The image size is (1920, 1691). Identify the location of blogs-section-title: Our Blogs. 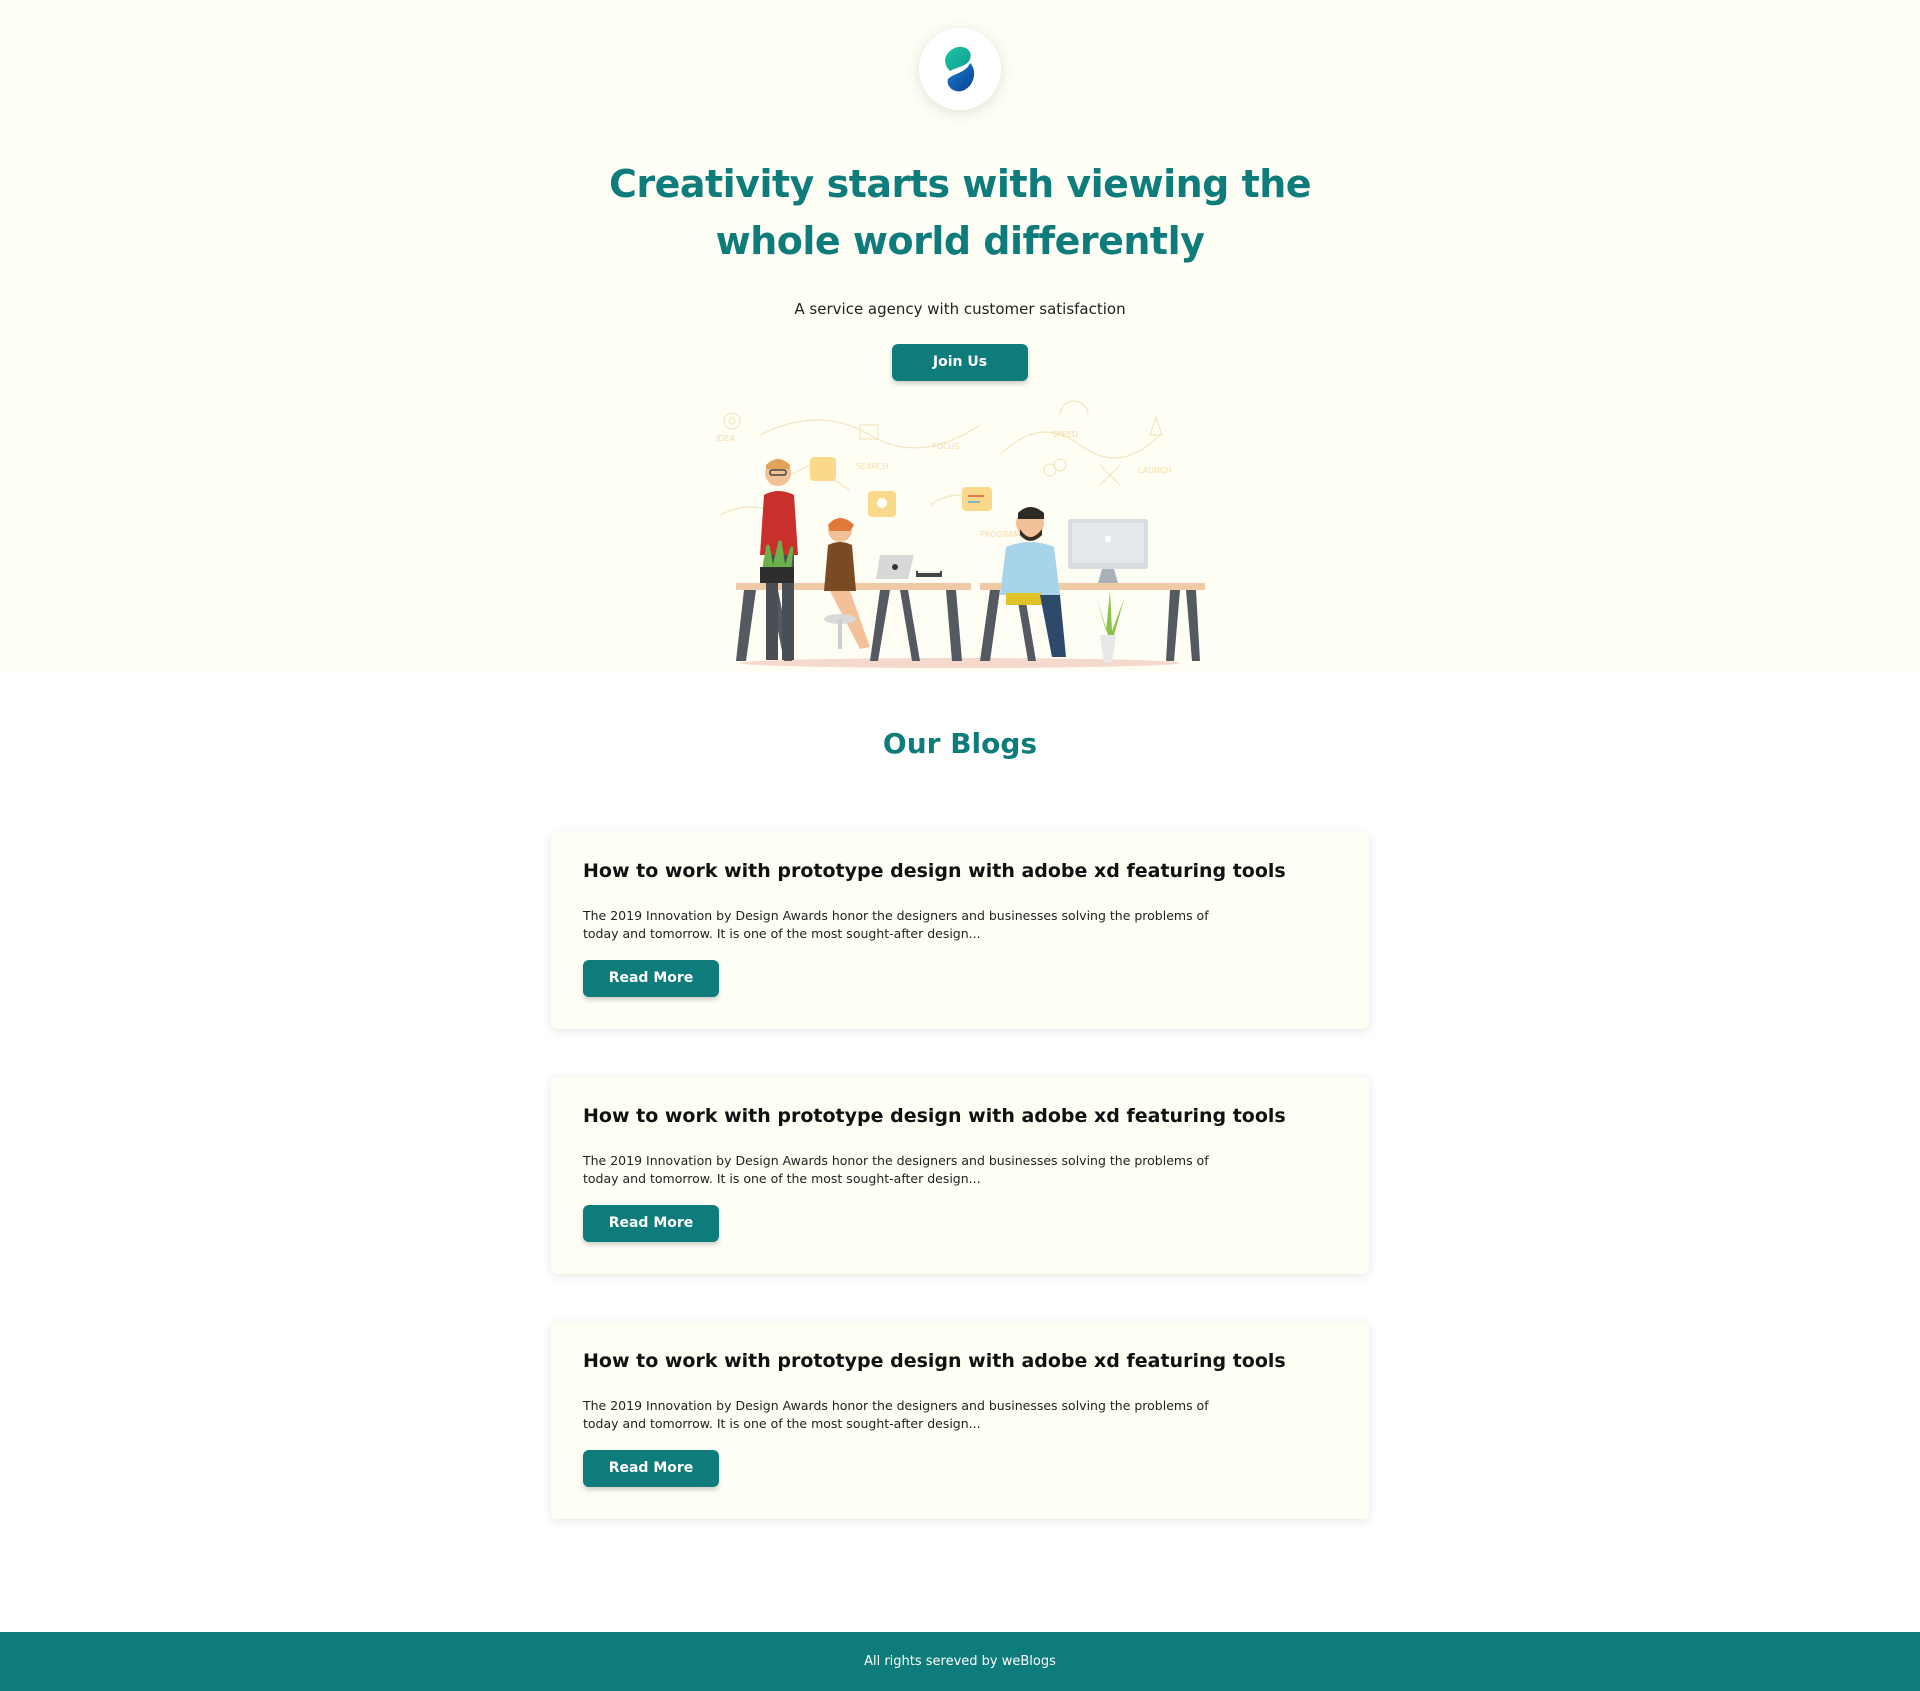
(960, 743).